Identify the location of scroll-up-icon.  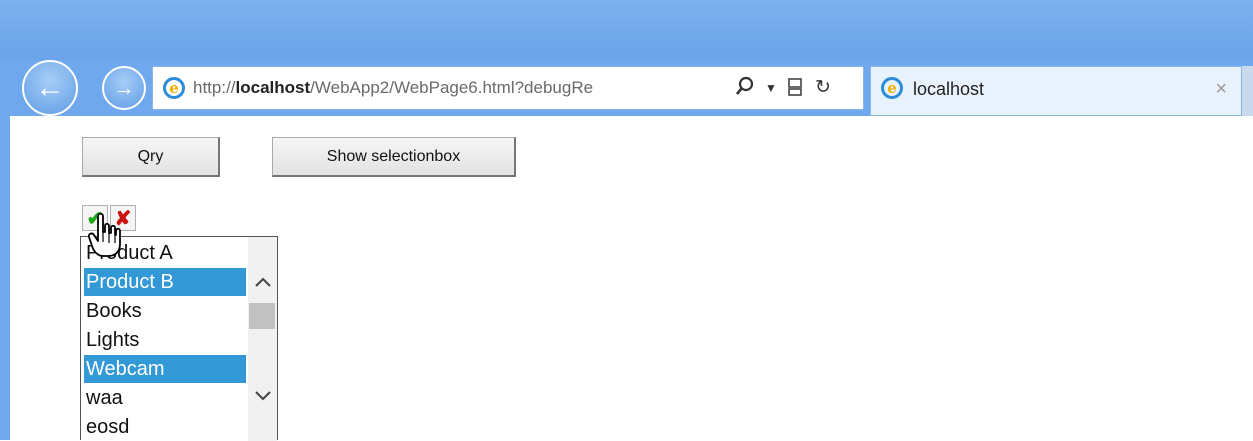
(262, 282).